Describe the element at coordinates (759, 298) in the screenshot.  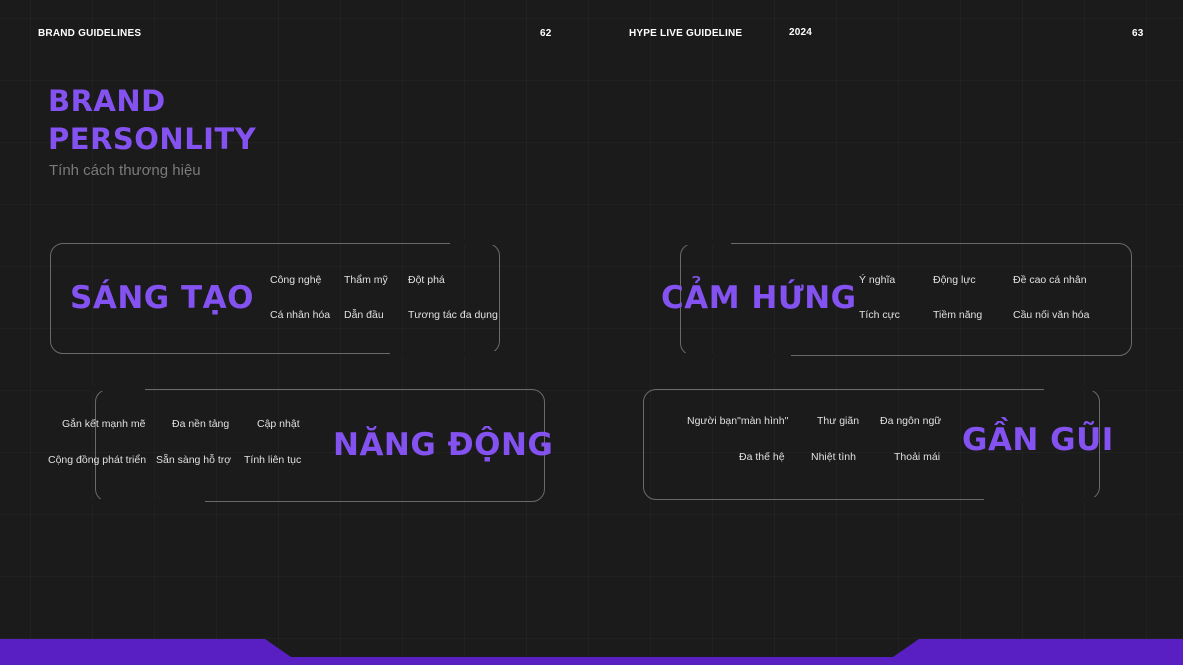
I see `trait-name-cam-hung: CẢM HỨNG` at that location.